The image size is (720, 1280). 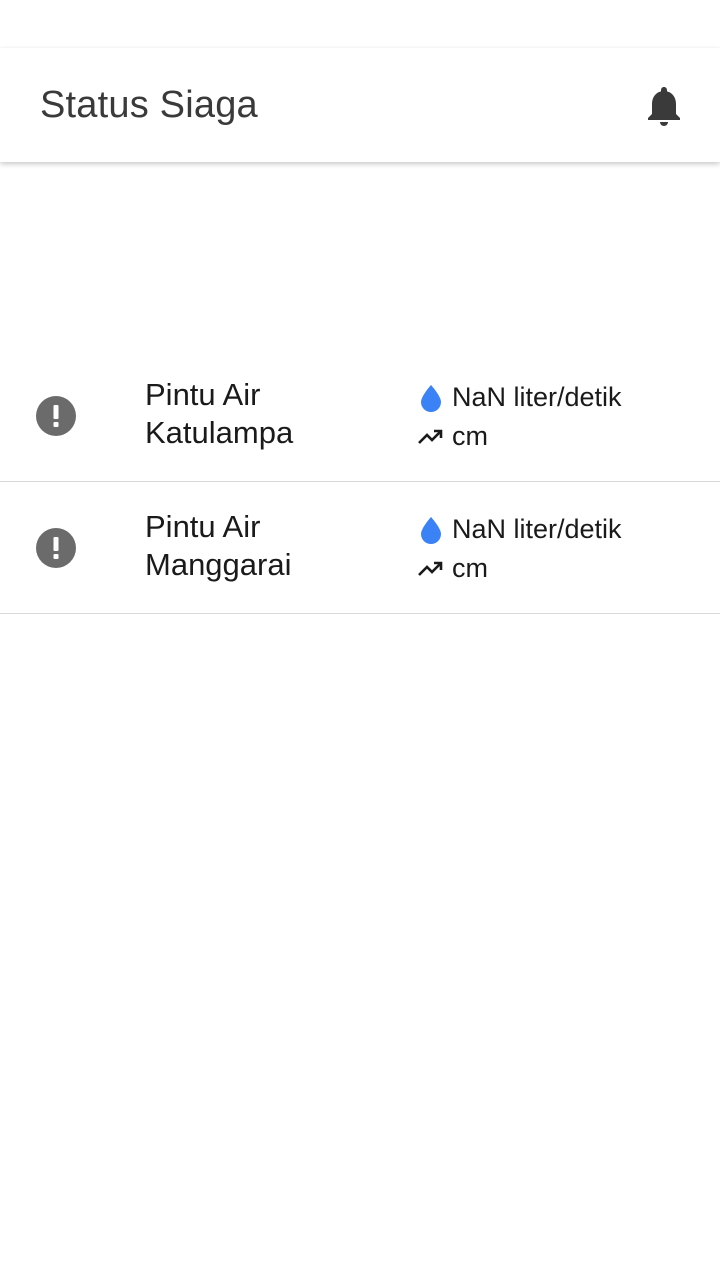 What do you see at coordinates (664, 106) in the screenshot?
I see `bell-icon` at bounding box center [664, 106].